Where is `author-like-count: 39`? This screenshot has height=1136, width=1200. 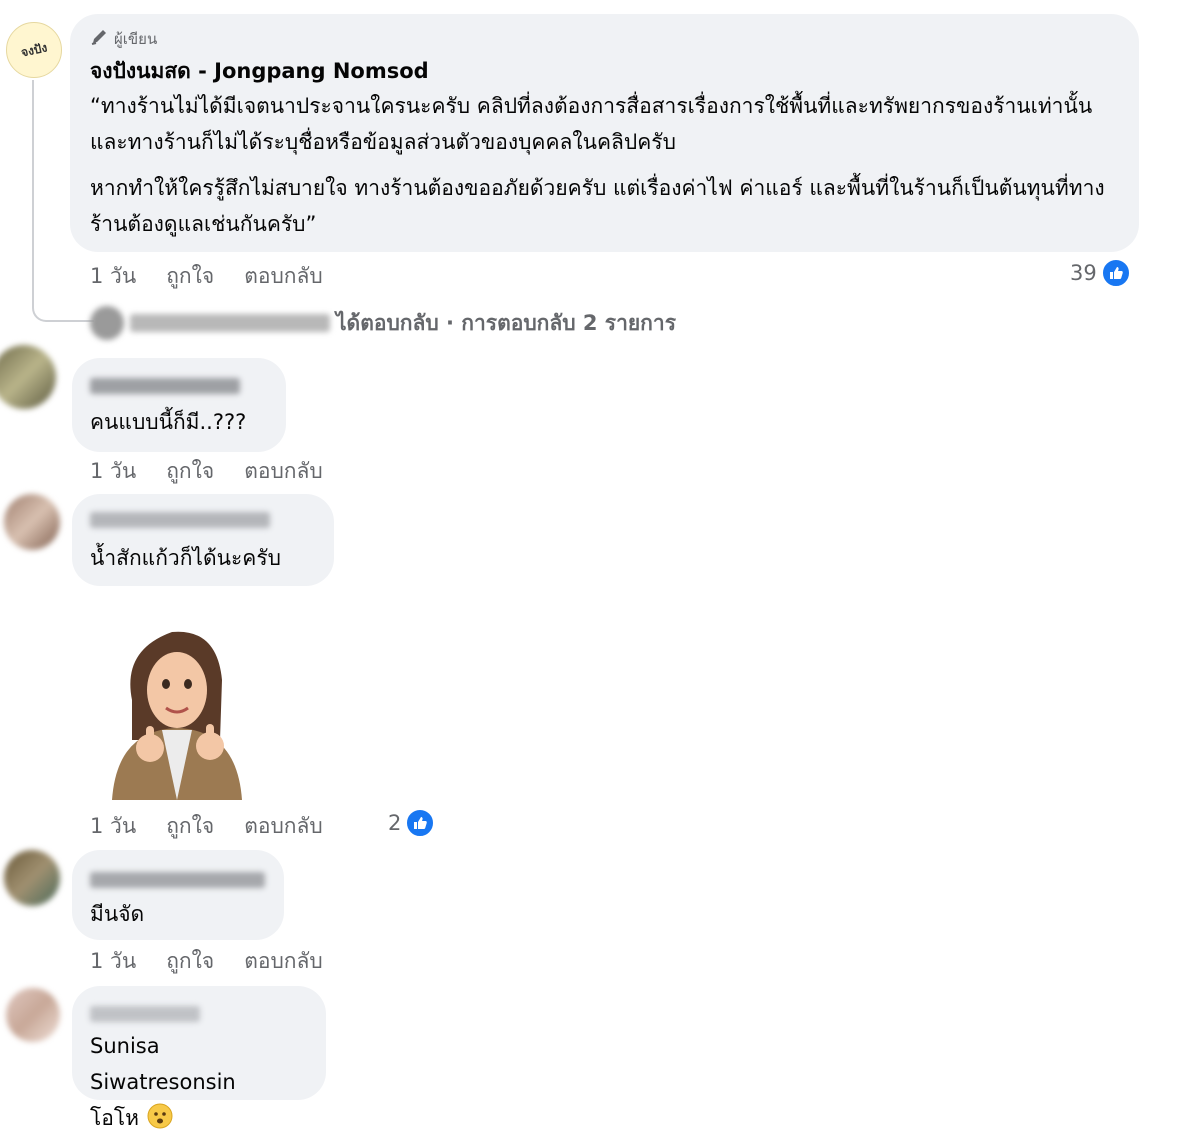
author-like-count: 39 is located at coordinates (1100, 273).